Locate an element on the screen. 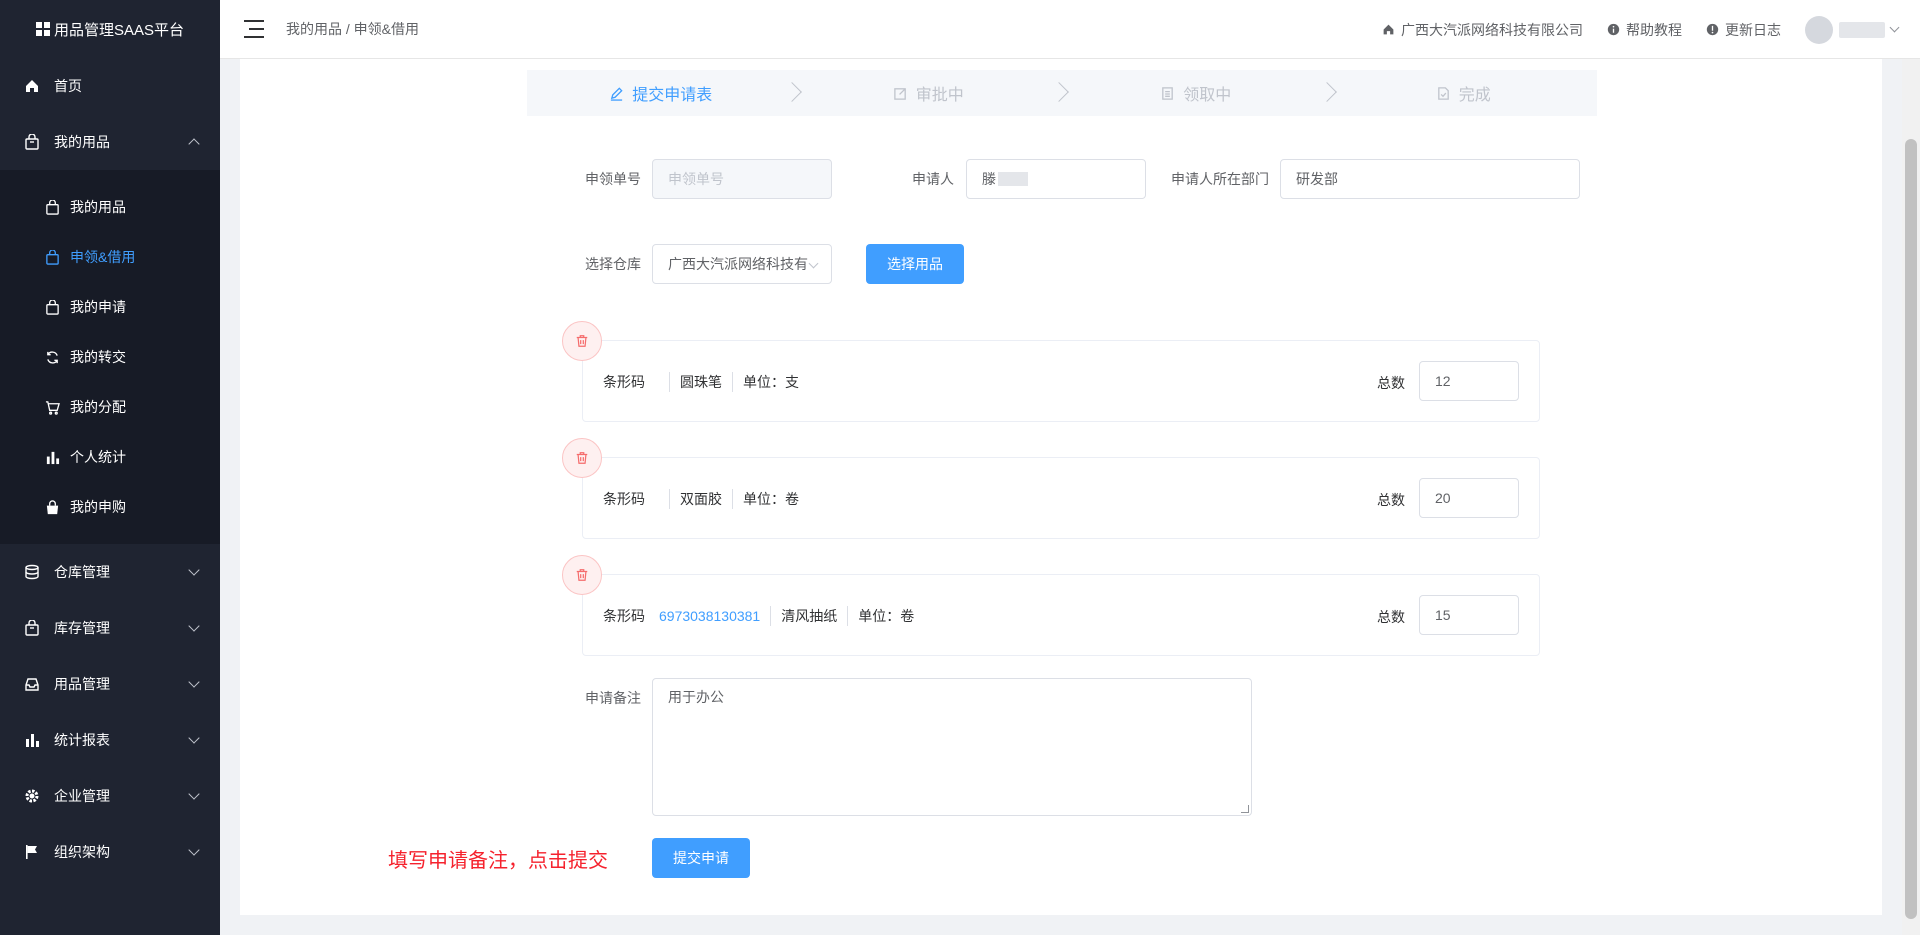  quantity-input: 15 is located at coordinates (1469, 615).